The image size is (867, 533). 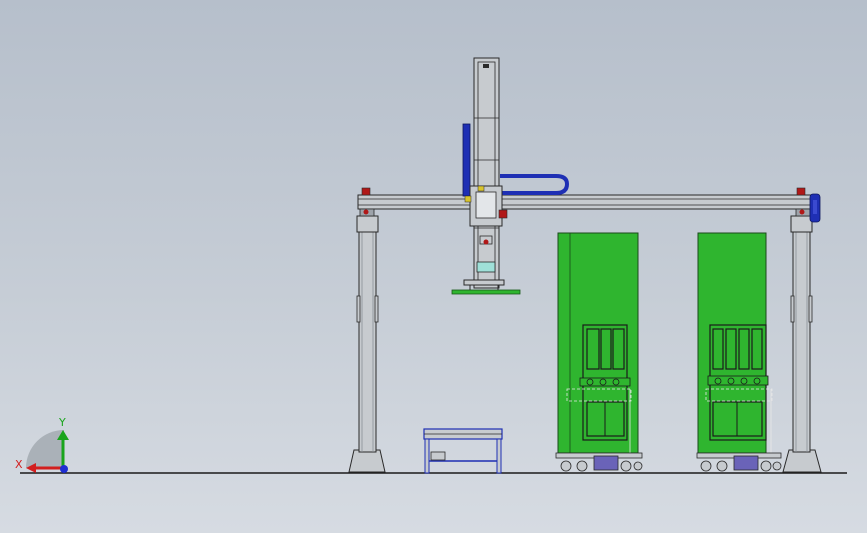 What do you see at coordinates (463, 451) in the screenshot?
I see `work-table` at bounding box center [463, 451].